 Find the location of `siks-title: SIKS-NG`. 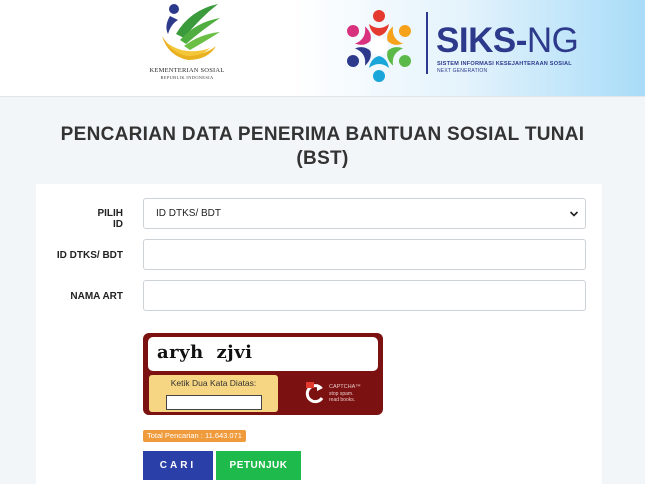

siks-title: SIKS-NG is located at coordinates (507, 40).